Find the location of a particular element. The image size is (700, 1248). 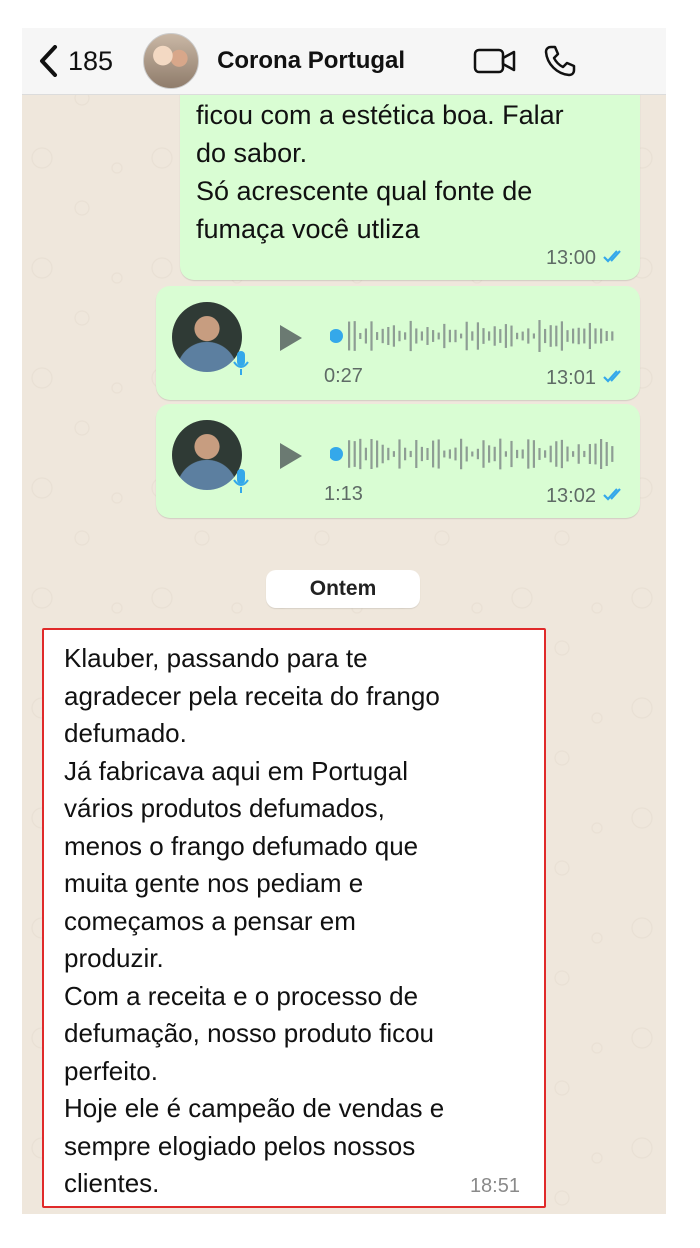

message-time: 13:00 is located at coordinates (570, 258).